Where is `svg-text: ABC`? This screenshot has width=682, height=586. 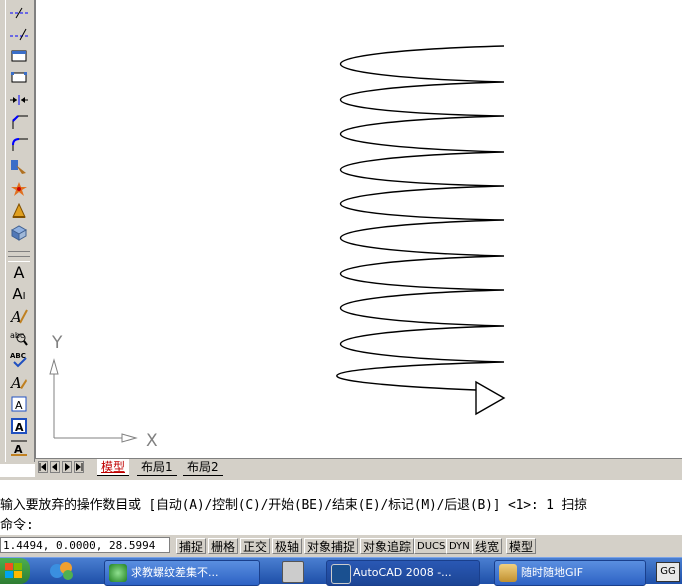
svg-text: ABC is located at coordinates (18, 356).